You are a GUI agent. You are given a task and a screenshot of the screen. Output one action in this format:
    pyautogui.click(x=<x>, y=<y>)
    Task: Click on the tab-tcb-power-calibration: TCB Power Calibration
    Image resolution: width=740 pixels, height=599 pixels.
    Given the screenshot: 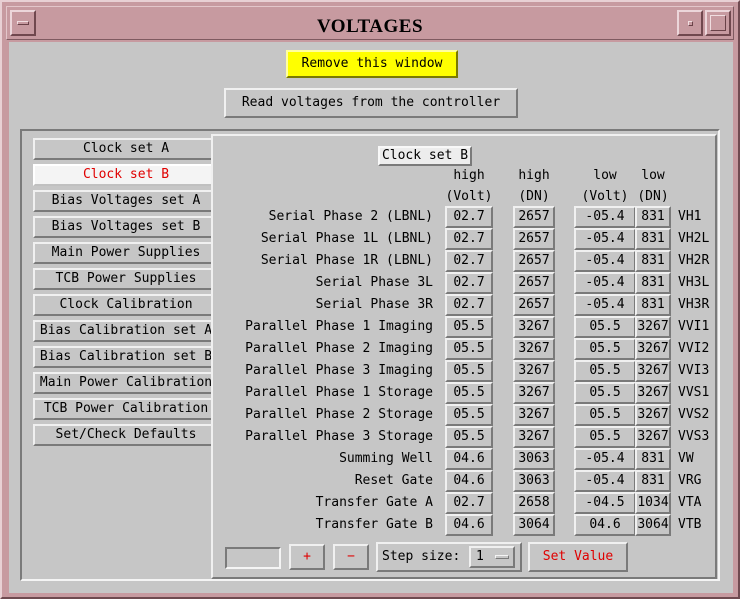 What is the action you would take?
    pyautogui.click(x=126, y=409)
    